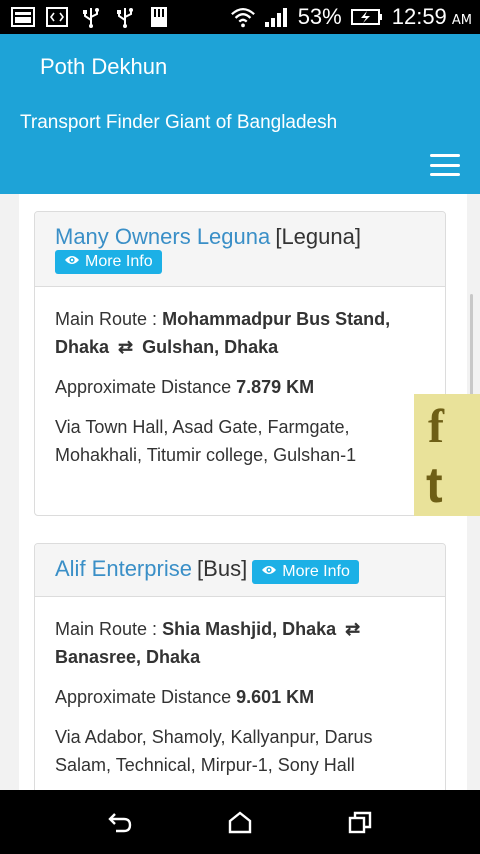  I want to click on battery-percent: 53%, so click(319, 16).